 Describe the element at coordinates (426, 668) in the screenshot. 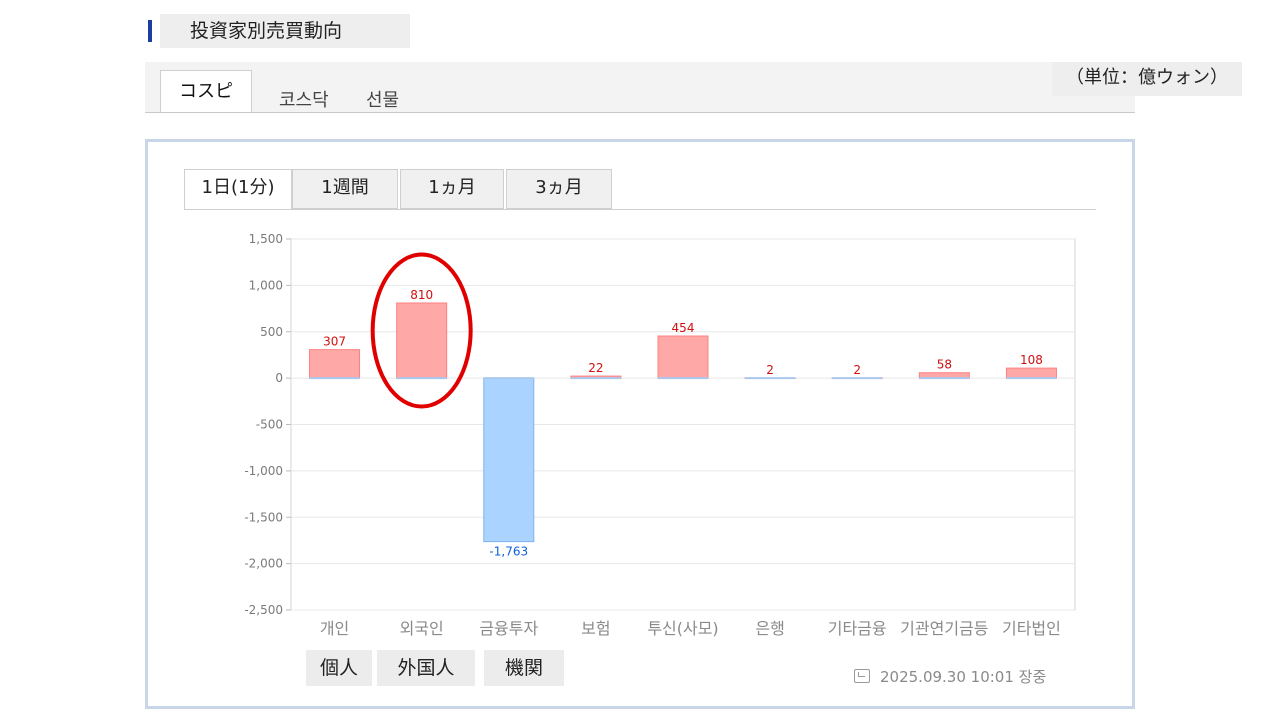

I see `group-tag-foreign: 外国人` at that location.